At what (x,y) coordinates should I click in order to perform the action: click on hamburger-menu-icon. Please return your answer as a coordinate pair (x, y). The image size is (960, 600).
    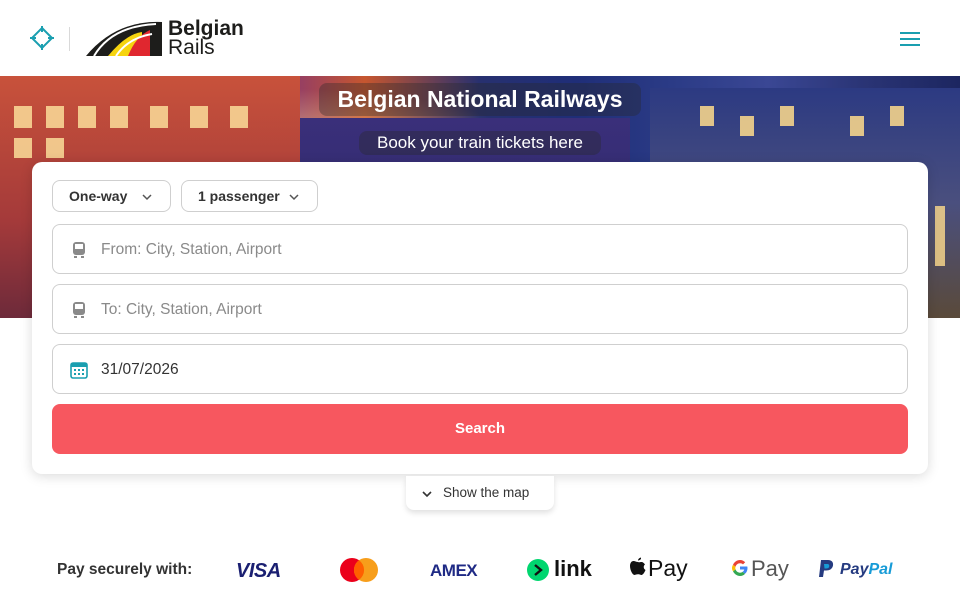
    Looking at the image, I should click on (910, 39).